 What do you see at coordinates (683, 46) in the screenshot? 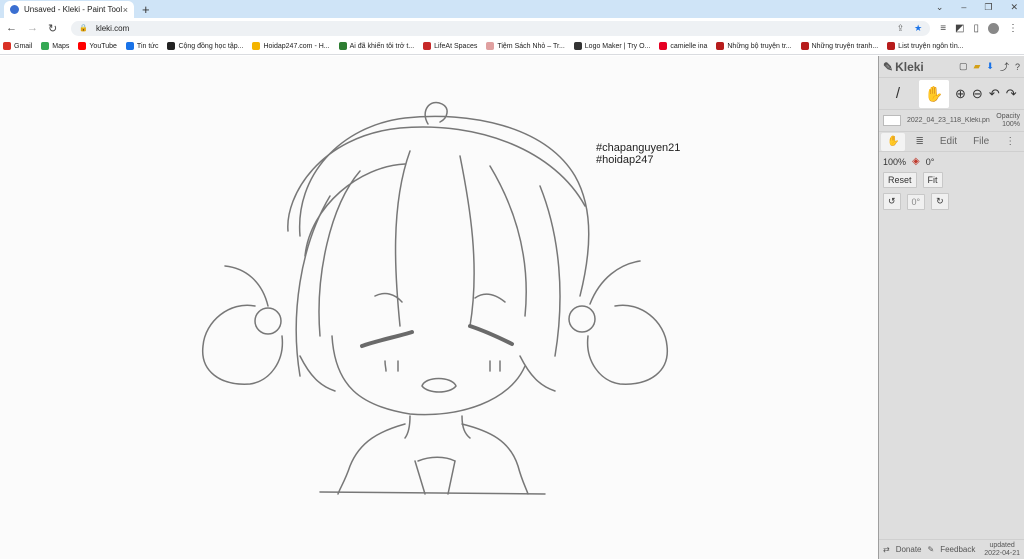
I see `bookmark-item: camielle ina` at bounding box center [683, 46].